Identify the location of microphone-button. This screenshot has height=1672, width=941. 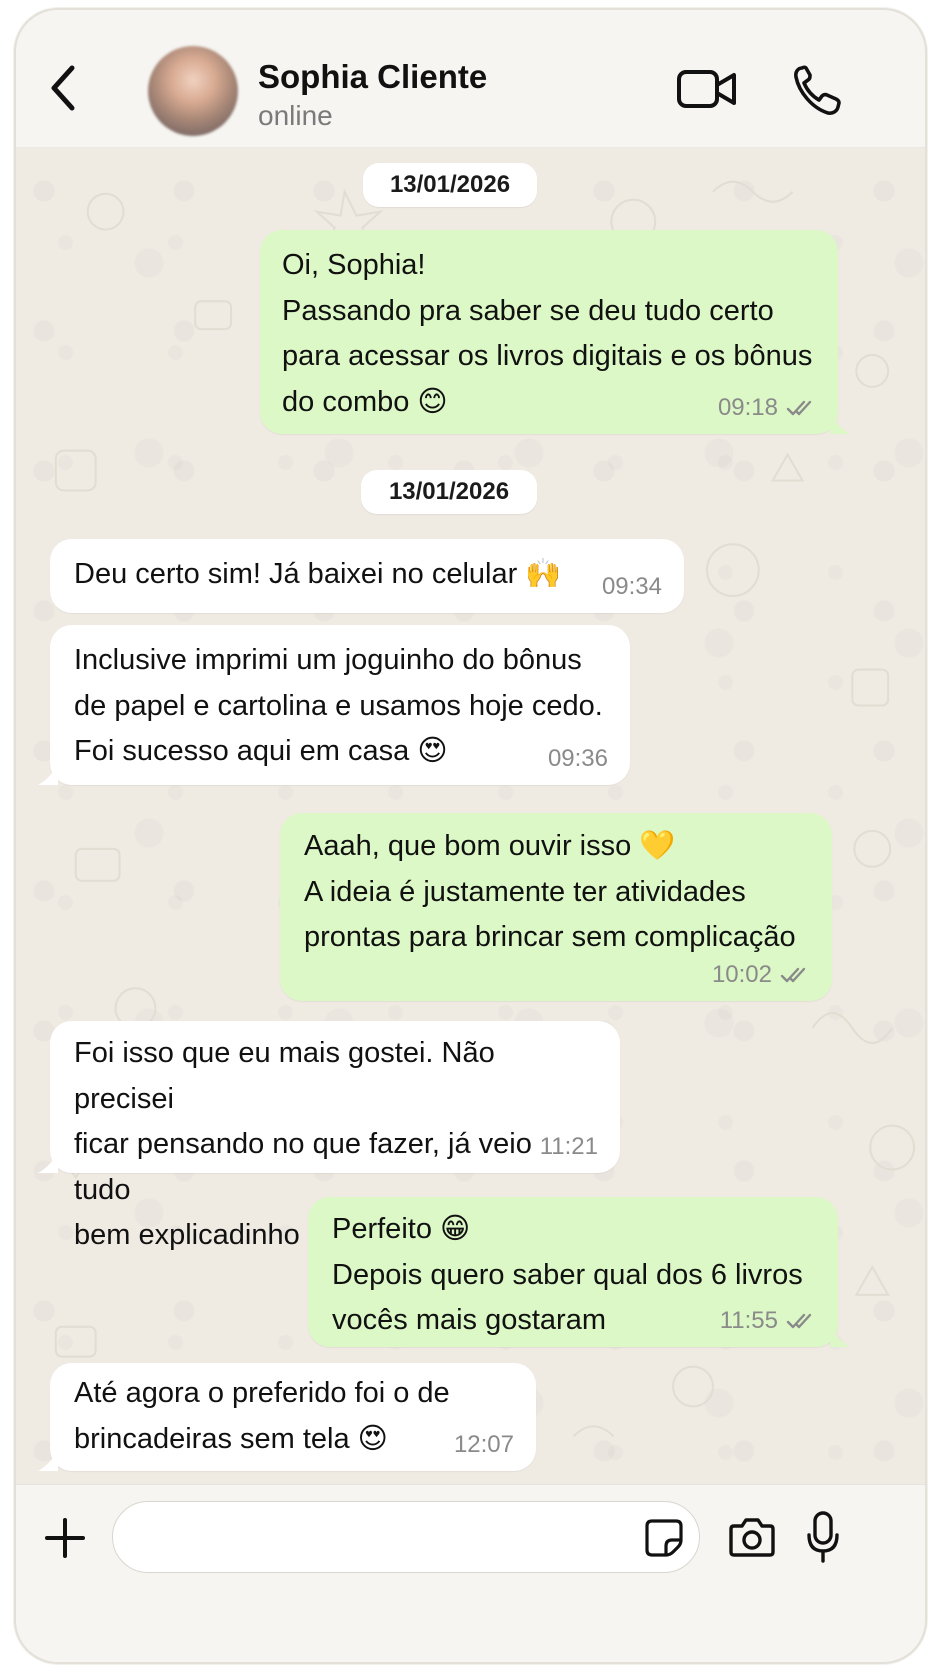
(823, 1537).